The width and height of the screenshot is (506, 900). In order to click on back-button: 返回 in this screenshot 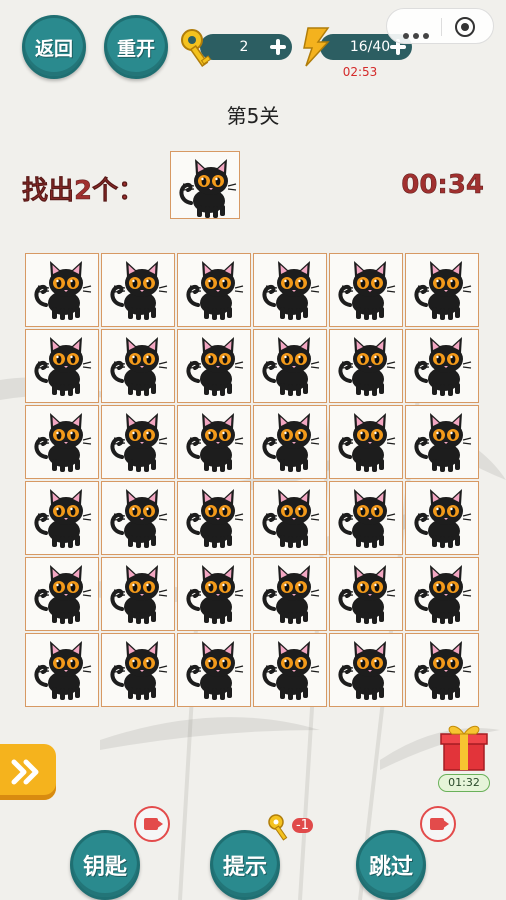, I will do `click(54, 47)`.